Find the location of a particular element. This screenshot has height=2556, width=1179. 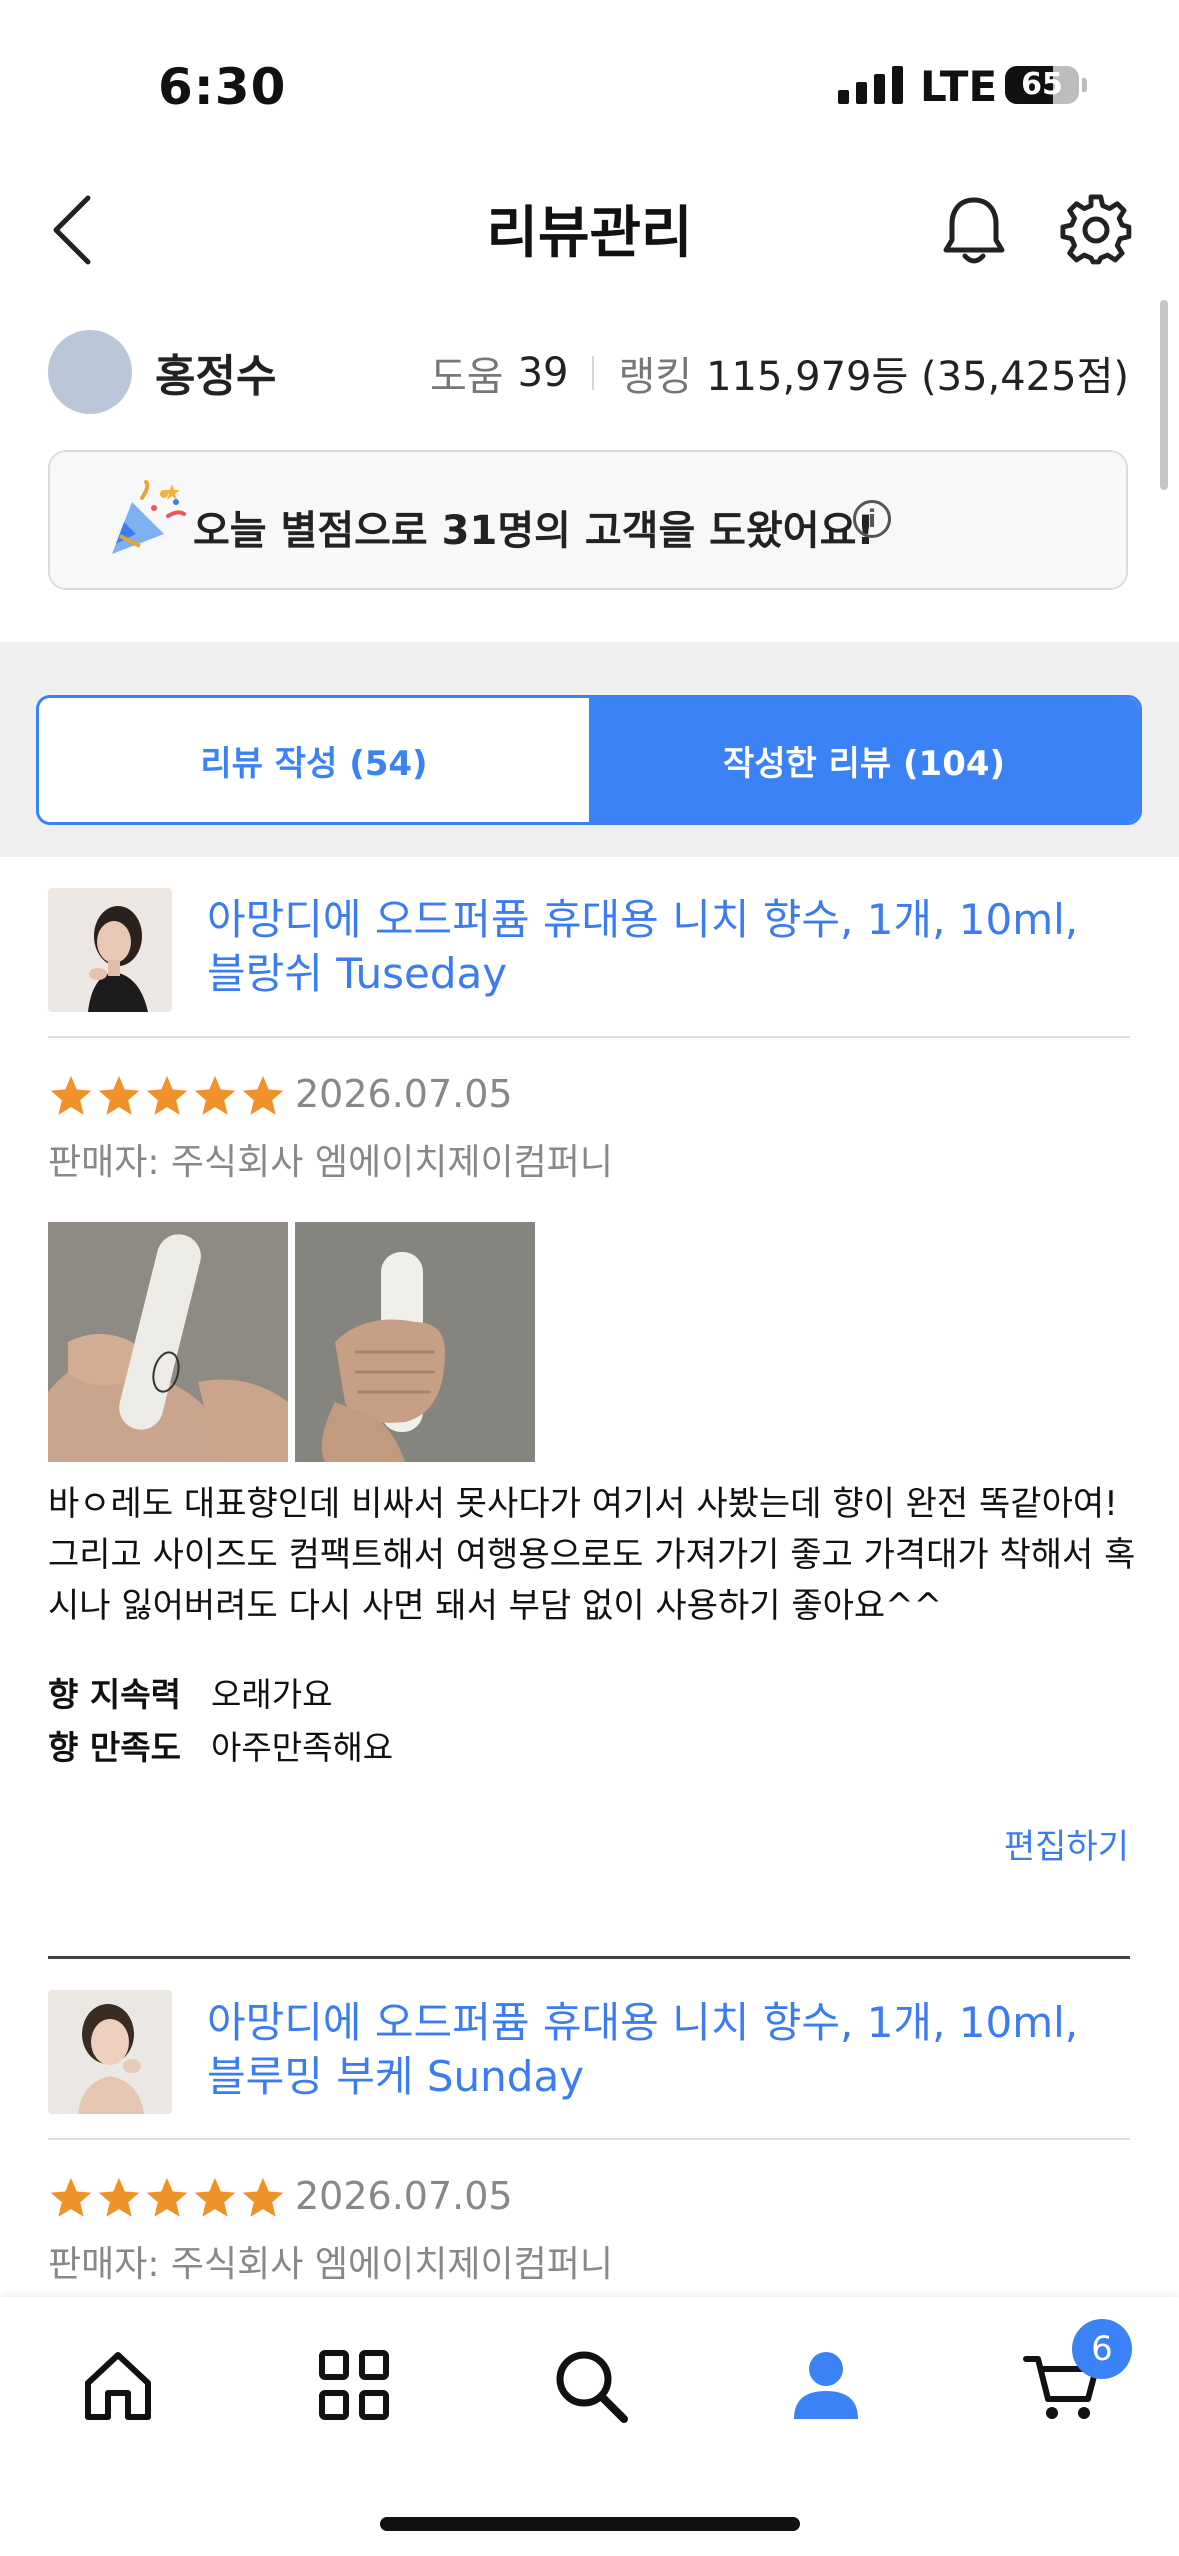

review-attribute: 향 지속력 오래가요 is located at coordinates (190, 1692).